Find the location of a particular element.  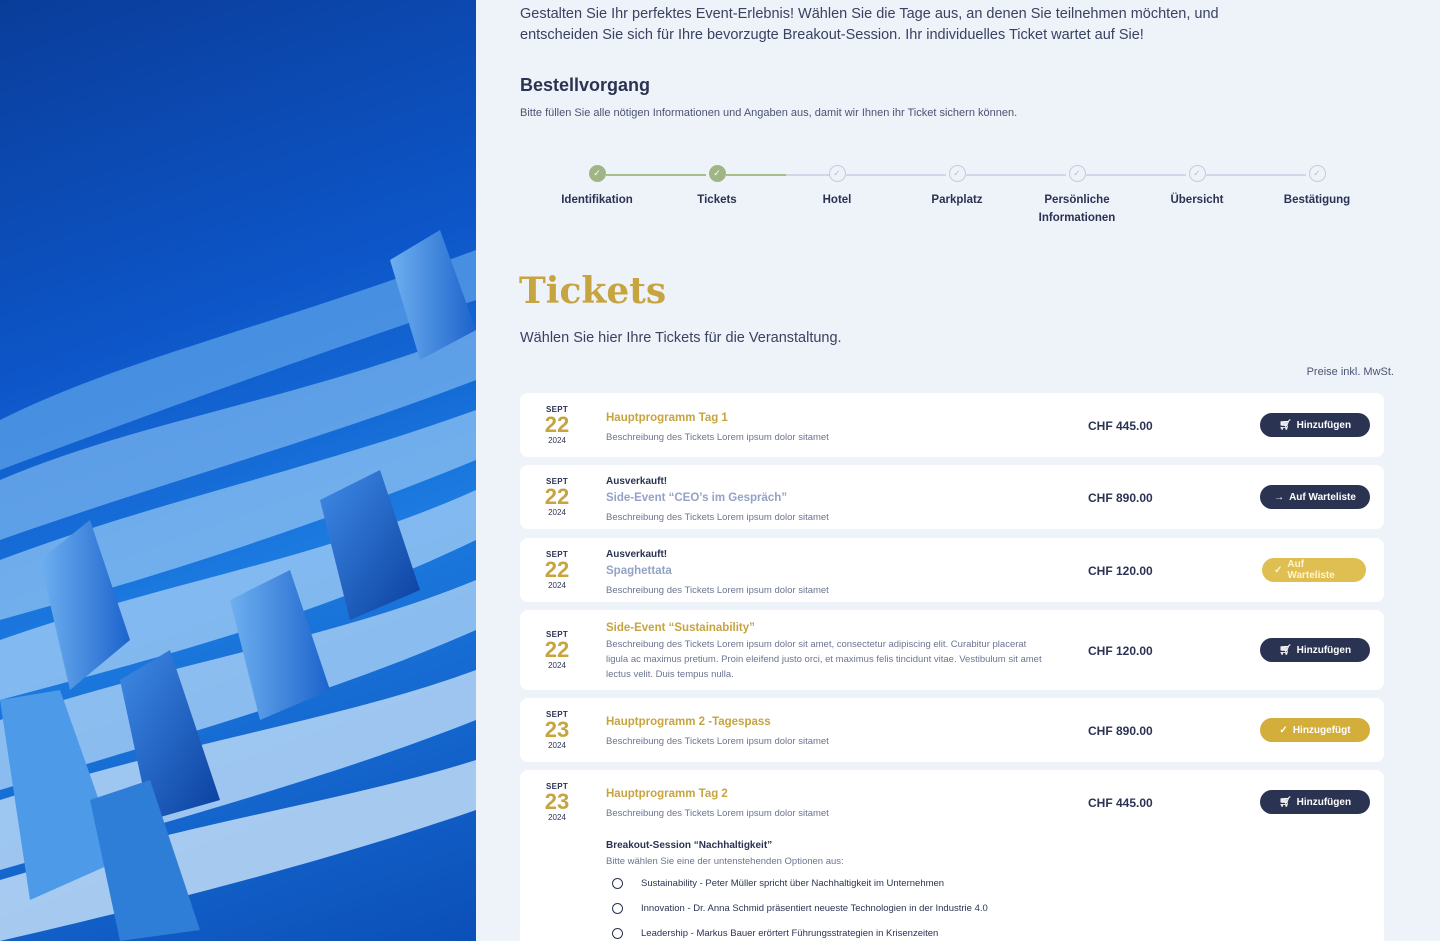

ticket-name: Side-Event “CEO’s im Gespräch” is located at coordinates (697, 498).